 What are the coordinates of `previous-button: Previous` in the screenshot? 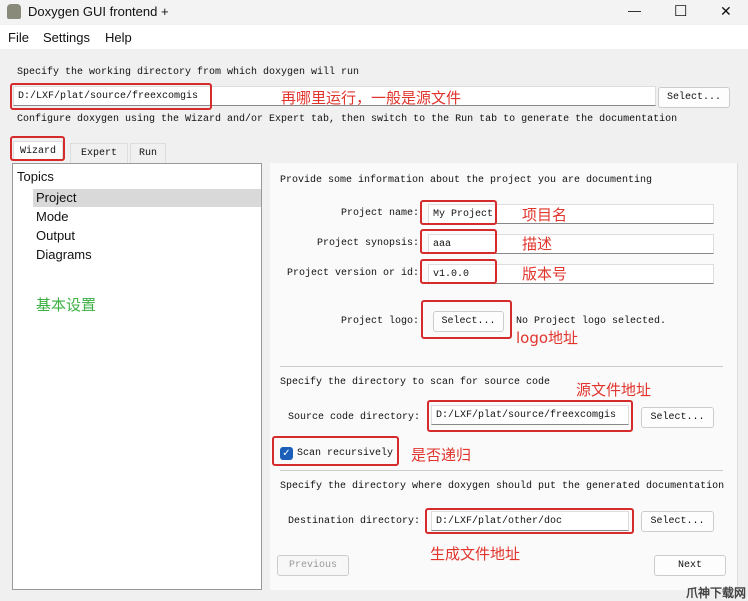 It's located at (313, 565).